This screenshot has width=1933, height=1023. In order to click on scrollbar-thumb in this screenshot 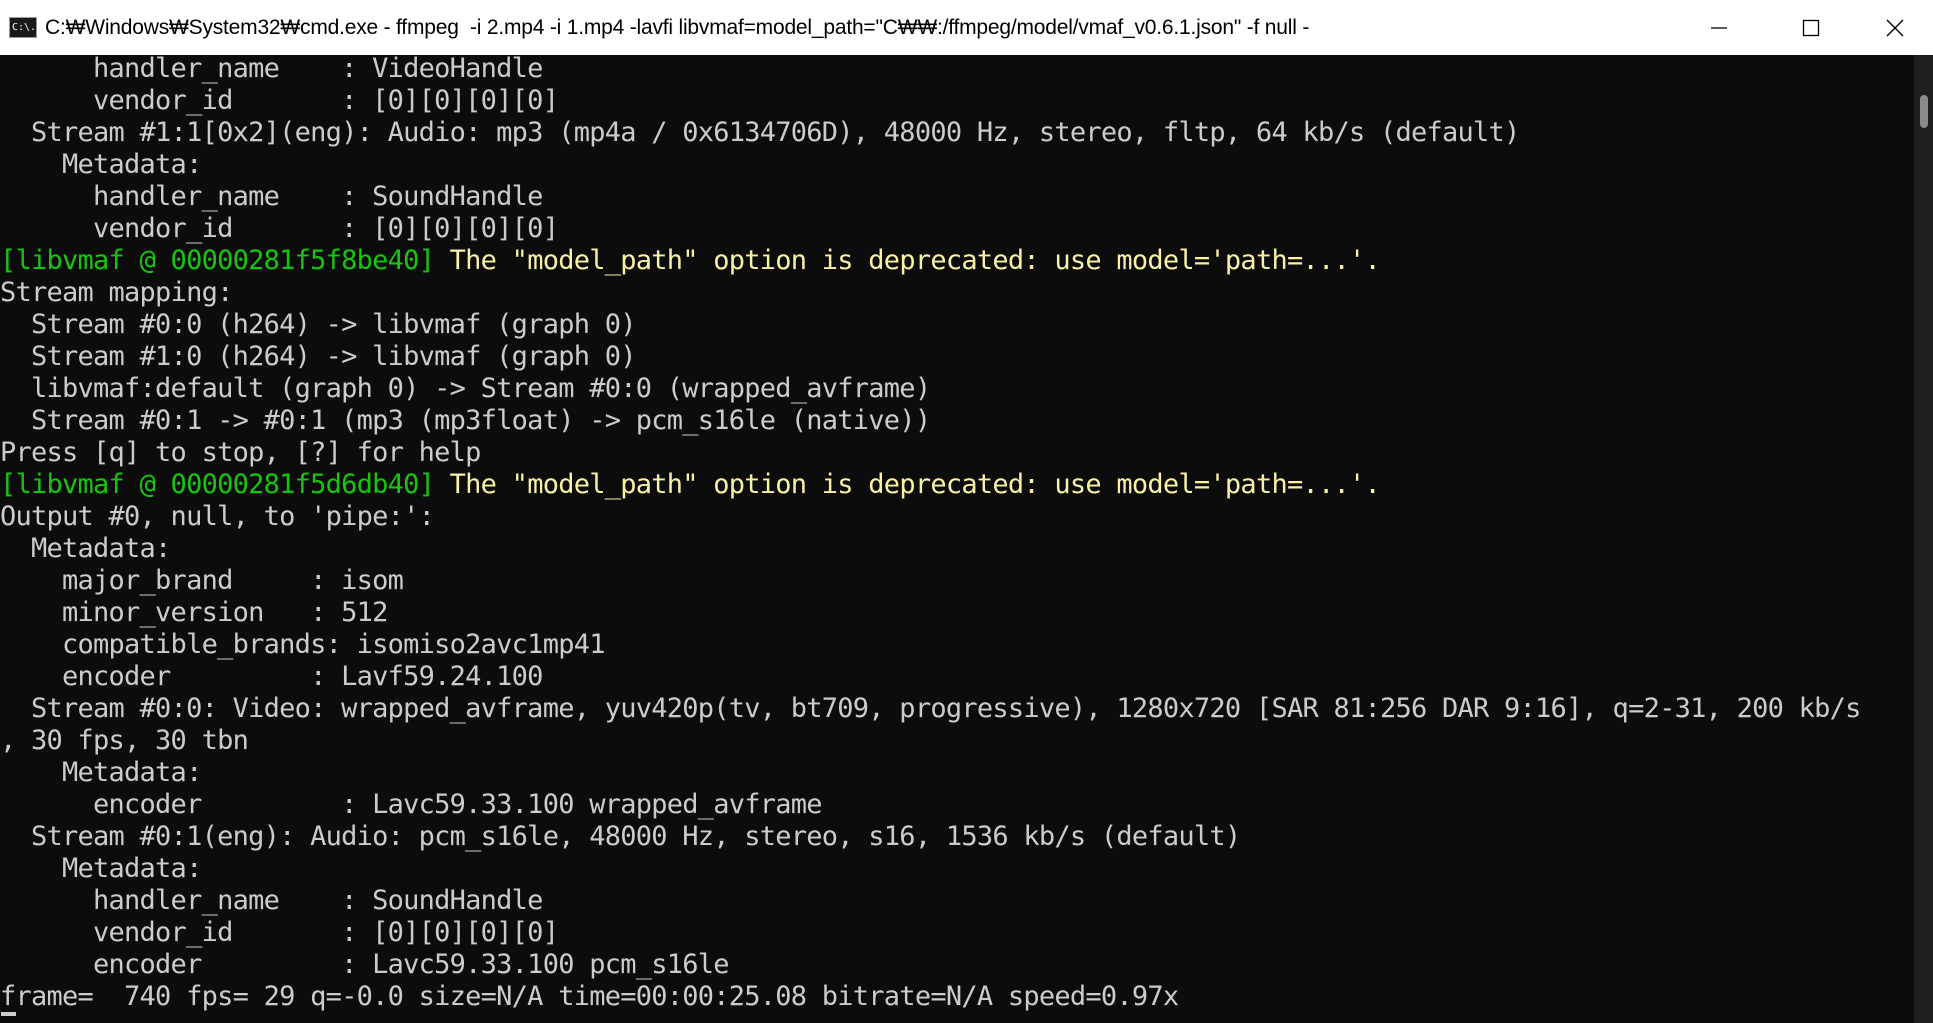, I will do `click(1924, 111)`.